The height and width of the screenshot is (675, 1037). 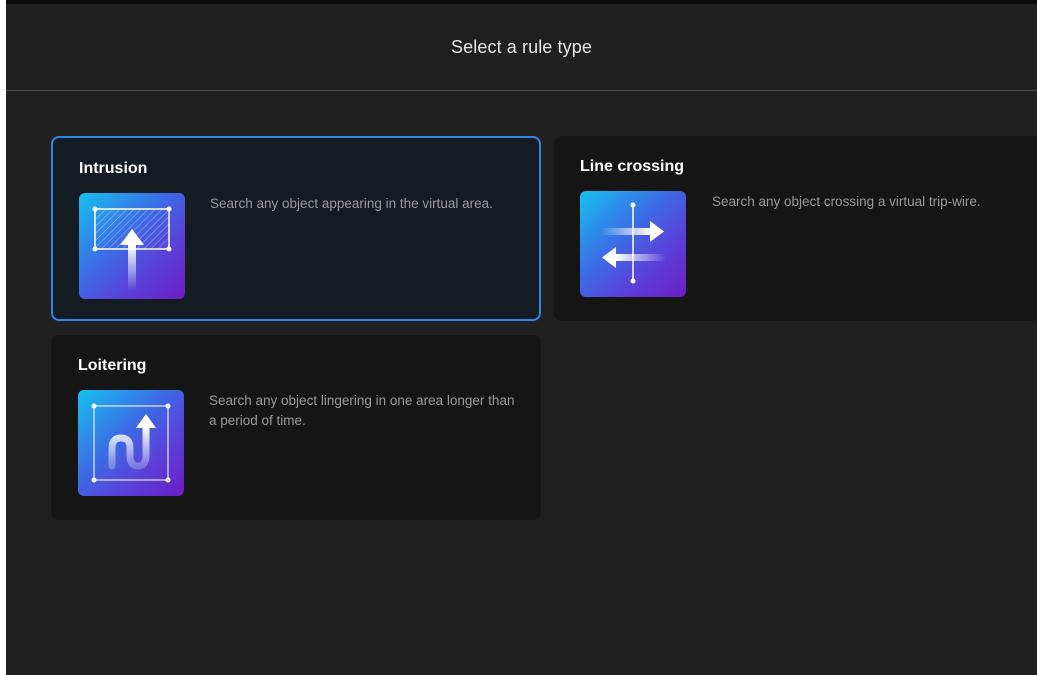 I want to click on rule-card-title: Loitering, so click(x=112, y=365).